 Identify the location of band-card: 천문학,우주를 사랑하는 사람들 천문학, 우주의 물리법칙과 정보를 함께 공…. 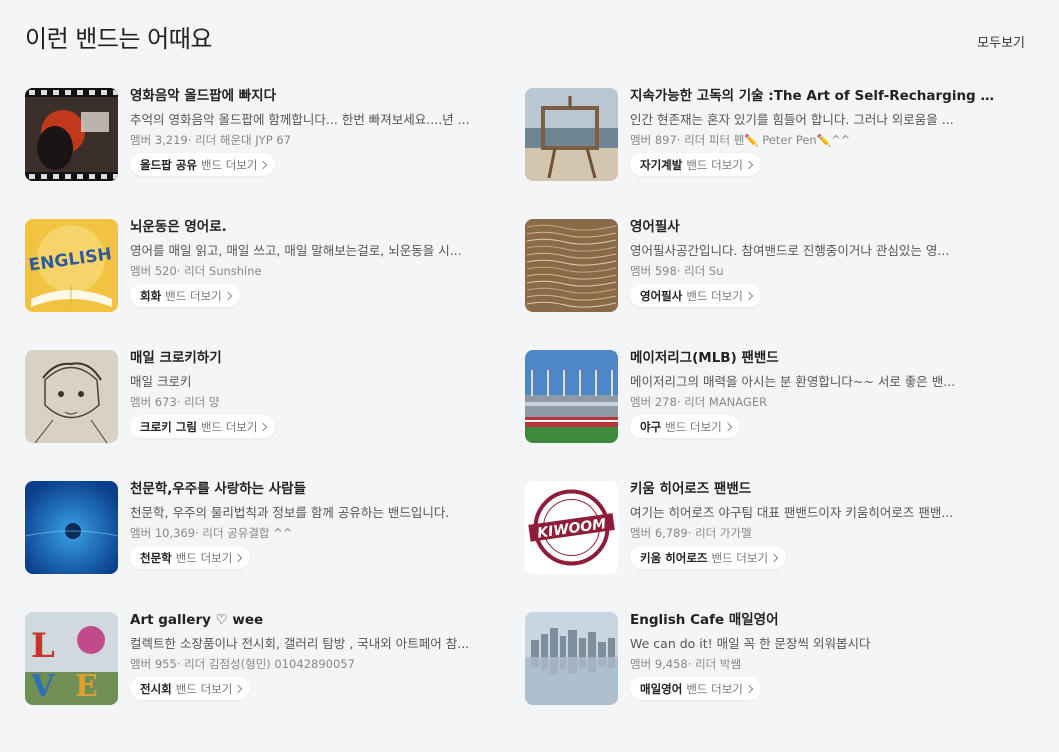
(275, 546).